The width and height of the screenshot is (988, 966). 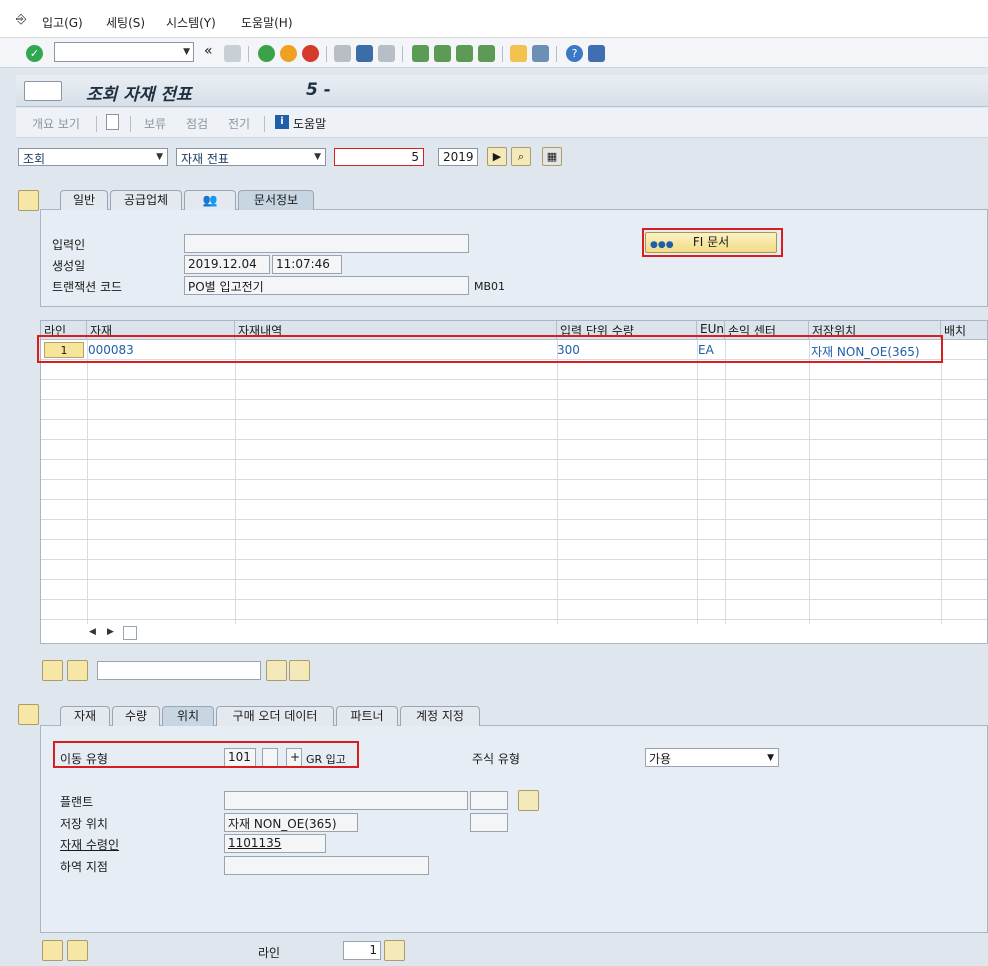 What do you see at coordinates (528, 800) in the screenshot?
I see `plant-details-icon` at bounding box center [528, 800].